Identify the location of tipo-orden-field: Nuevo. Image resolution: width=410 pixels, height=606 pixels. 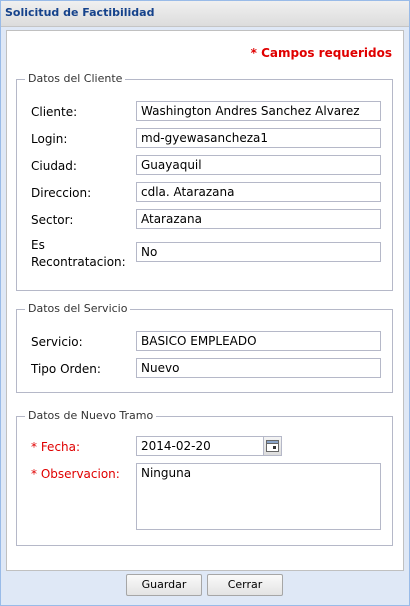
(258, 368).